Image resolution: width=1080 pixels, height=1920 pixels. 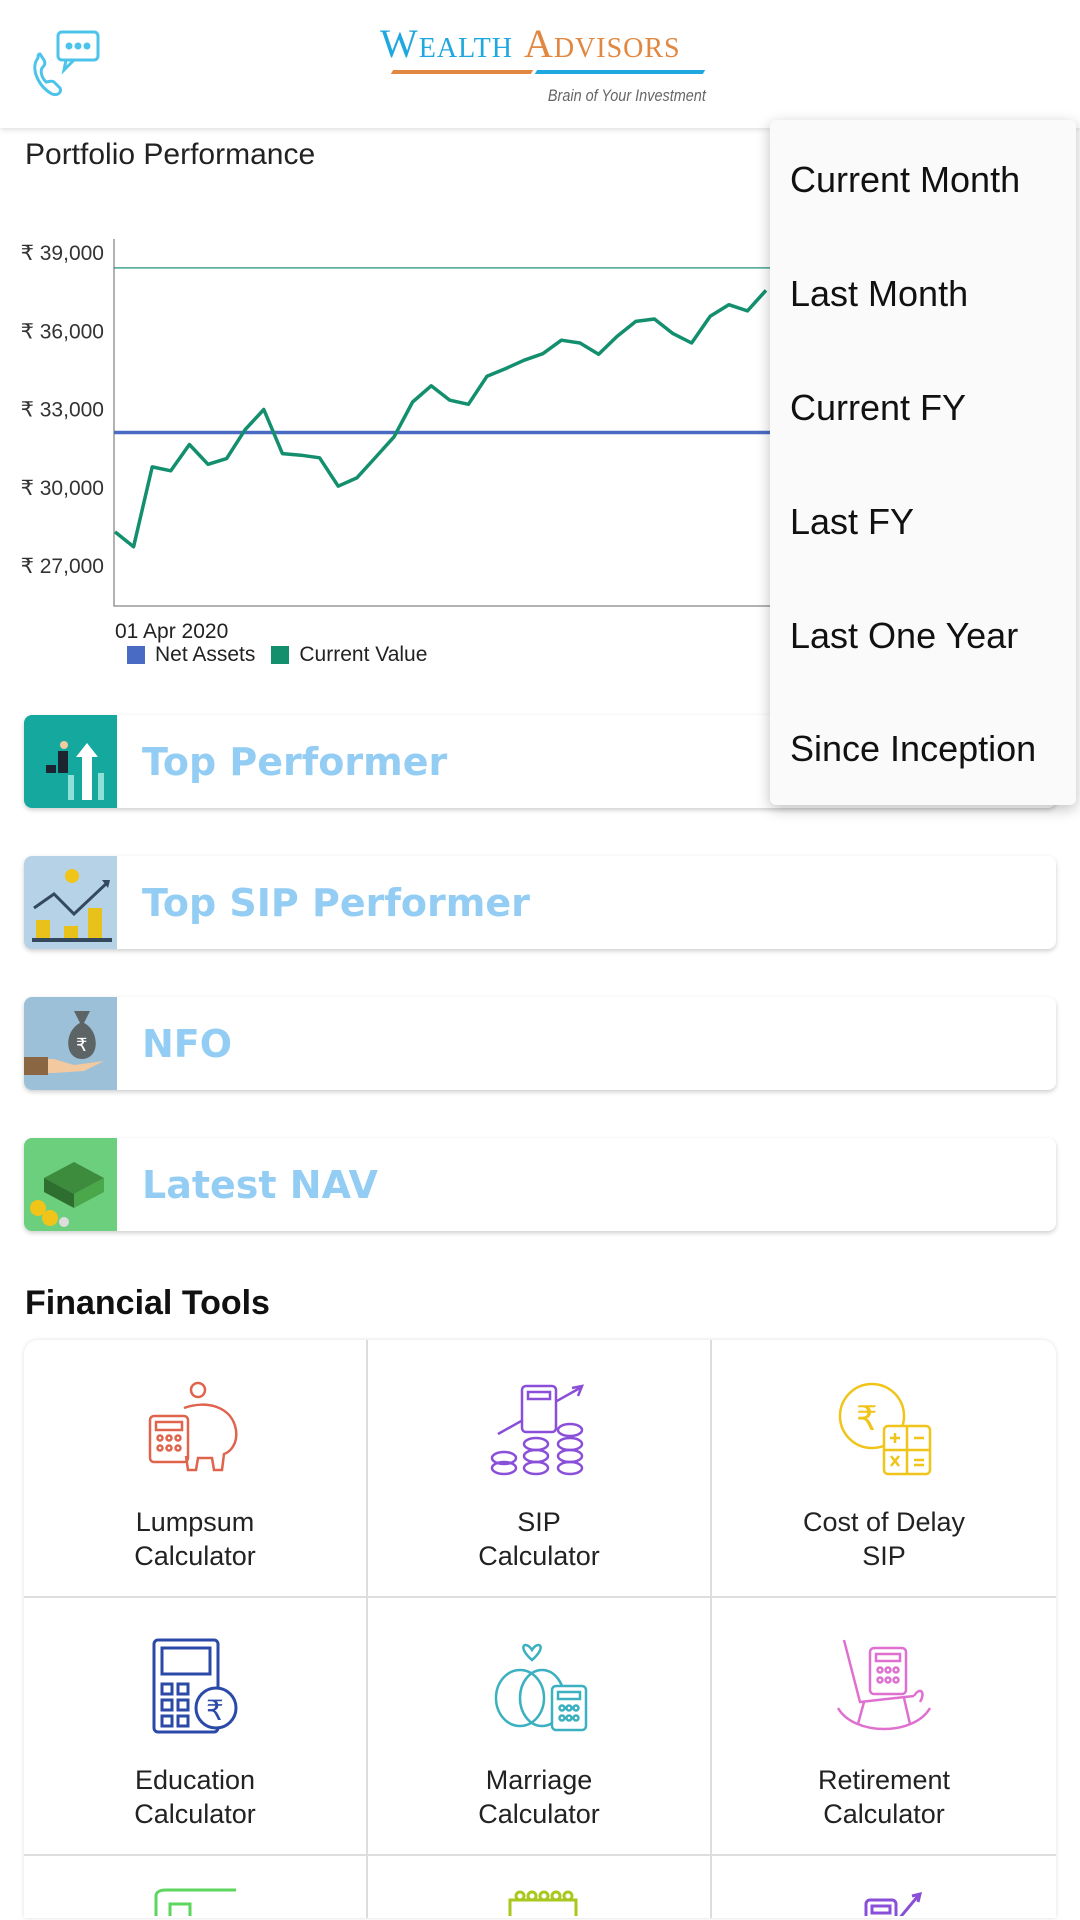 What do you see at coordinates (205, 654) in the screenshot?
I see `legend-net-assets: Net Assets` at bounding box center [205, 654].